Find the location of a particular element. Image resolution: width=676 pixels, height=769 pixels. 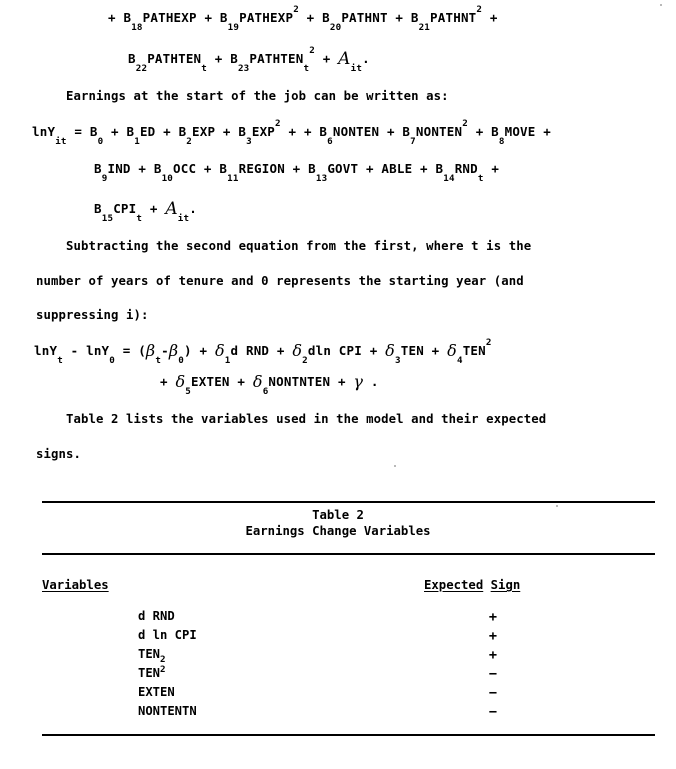

equation-continuation-line-2: B22PATHTENt + B23PATHTENt2 + 𝐴it. is located at coordinates (249, 59).